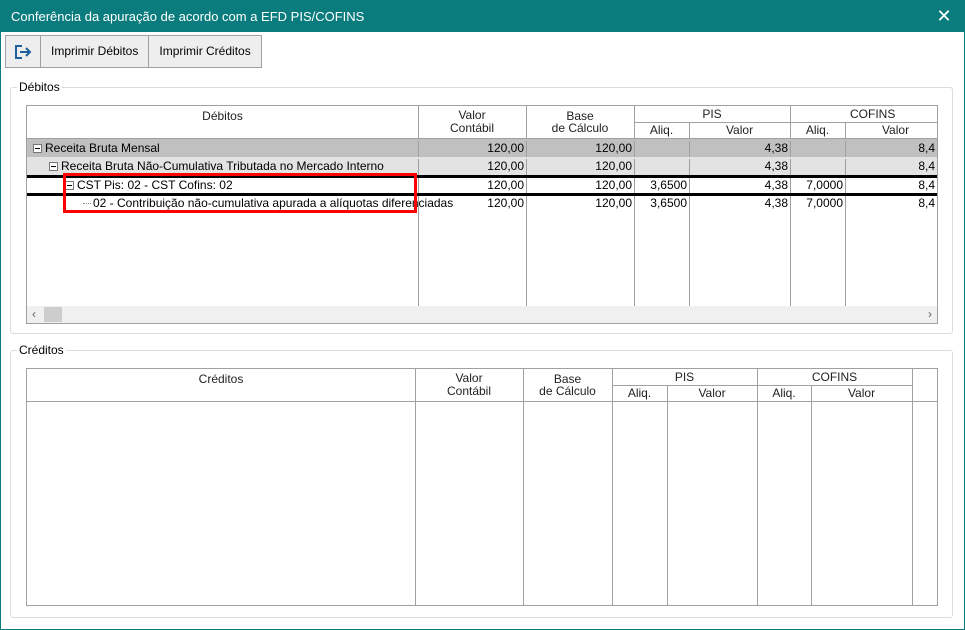 Image resolution: width=965 pixels, height=630 pixels. Describe the element at coordinates (661, 204) in the screenshot. I see `cell-pis-aliq: 3,6500` at that location.